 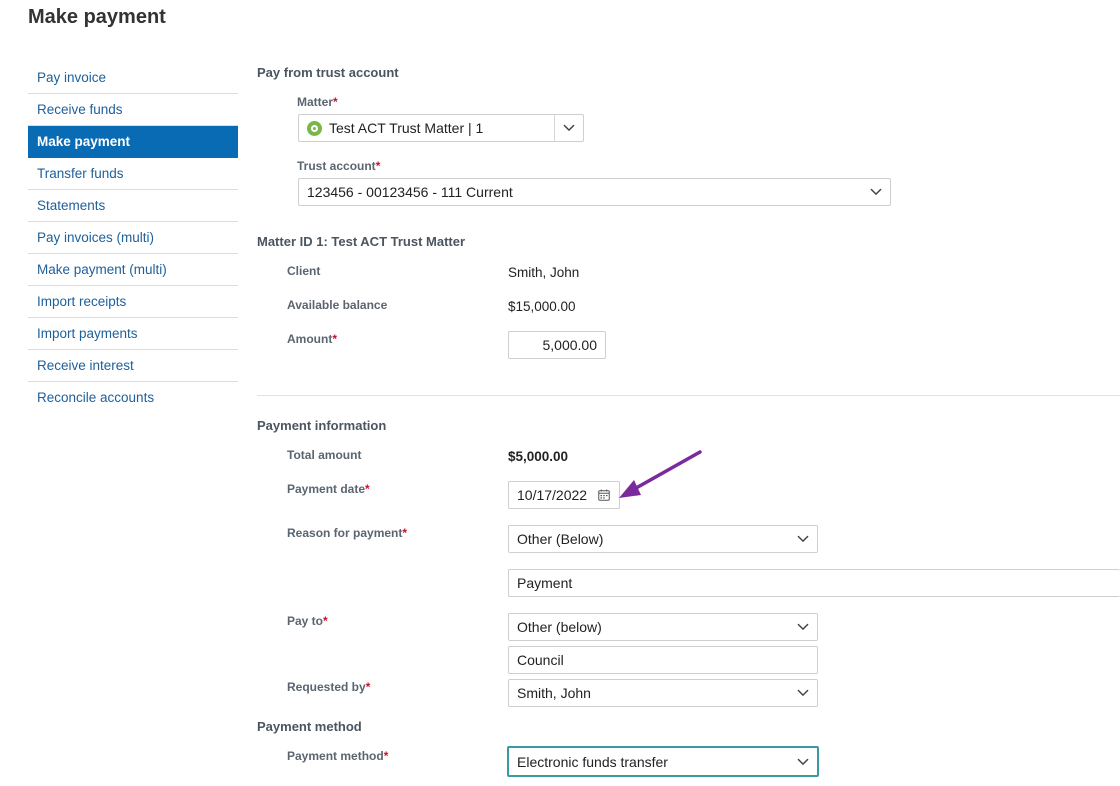 What do you see at coordinates (133, 366) in the screenshot?
I see `sidebar-item-receive-interest: Receive interest` at bounding box center [133, 366].